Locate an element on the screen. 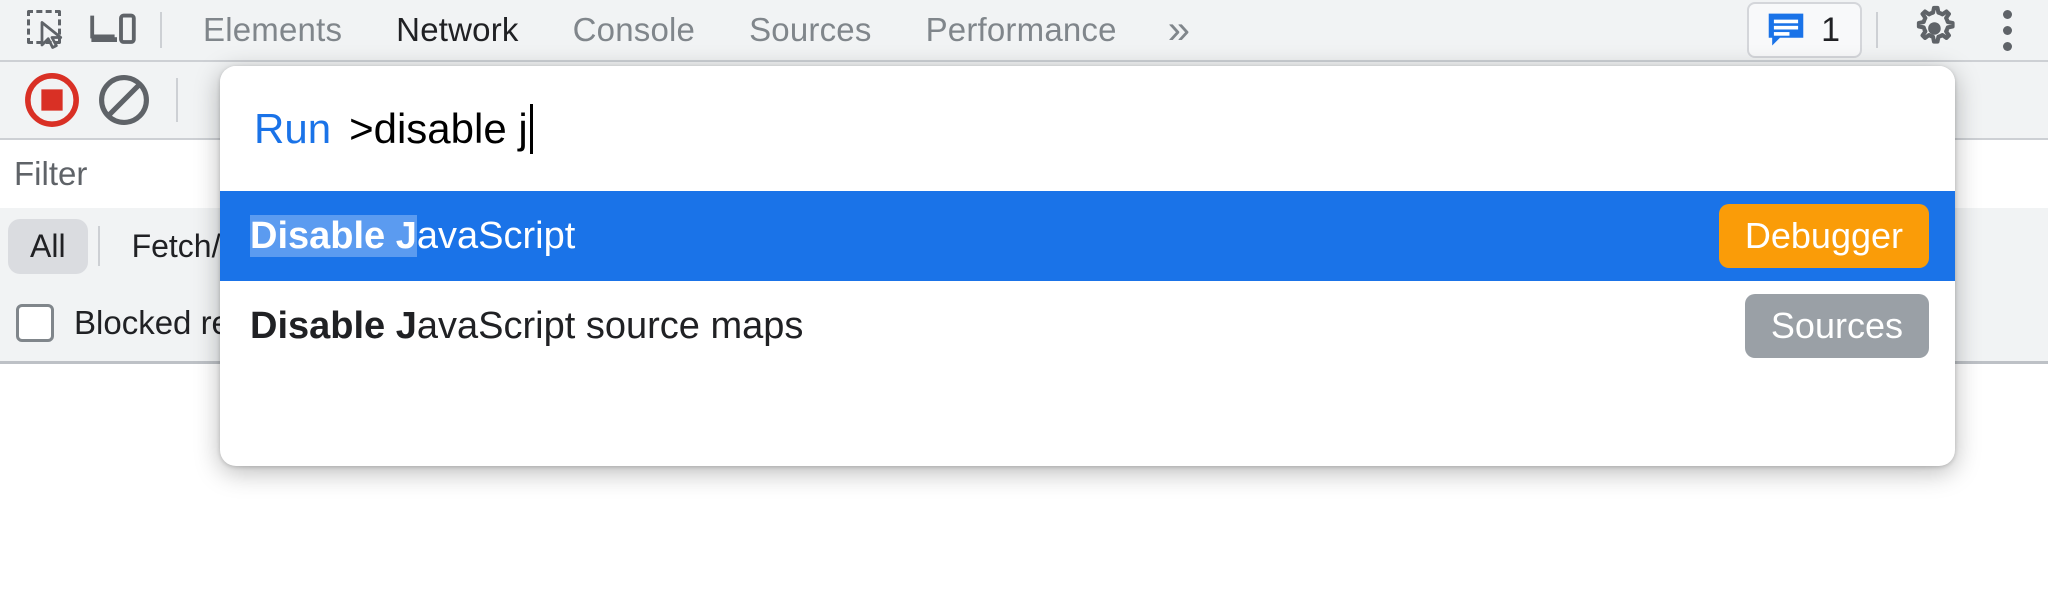  tab-console: Console is located at coordinates (634, 30).